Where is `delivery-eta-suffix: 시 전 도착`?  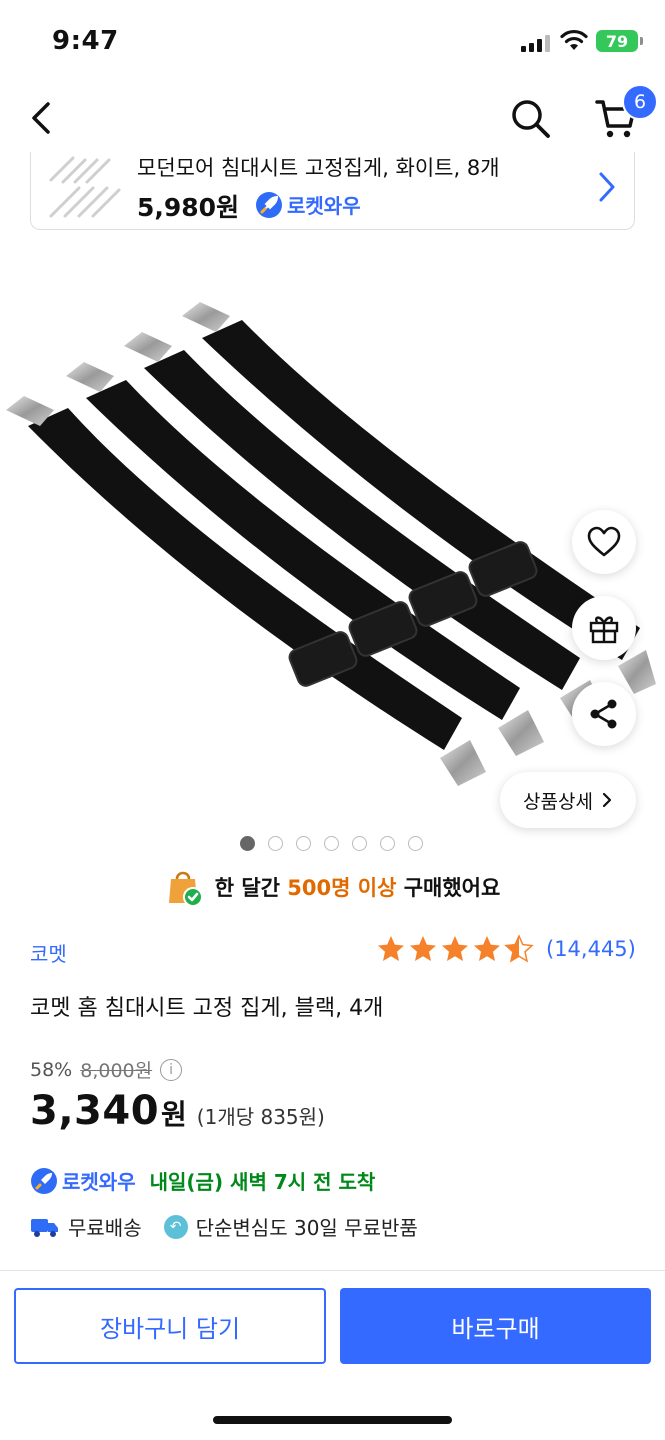
delivery-eta-suffix: 시 전 도착 is located at coordinates (331, 1182).